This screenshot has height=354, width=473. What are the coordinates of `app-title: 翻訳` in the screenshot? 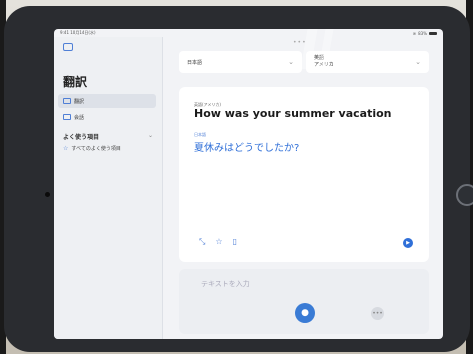 It's located at (75, 82).